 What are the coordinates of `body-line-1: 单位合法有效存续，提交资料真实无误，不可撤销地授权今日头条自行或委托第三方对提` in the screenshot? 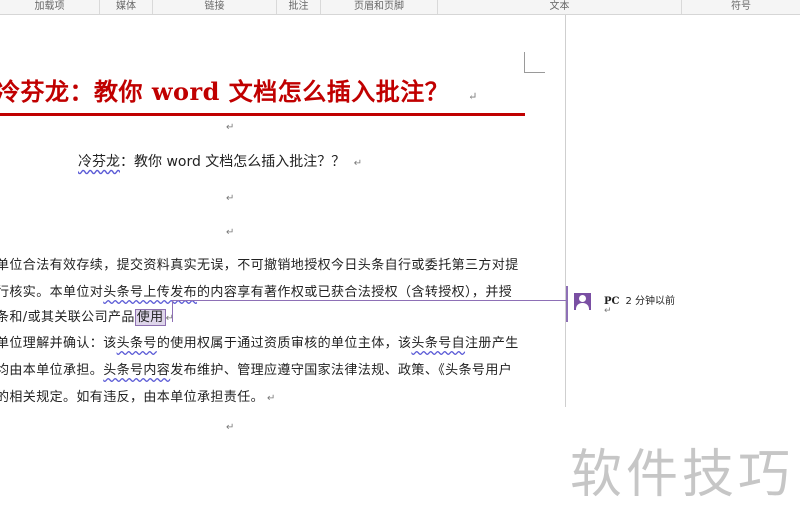 It's located at (259, 263).